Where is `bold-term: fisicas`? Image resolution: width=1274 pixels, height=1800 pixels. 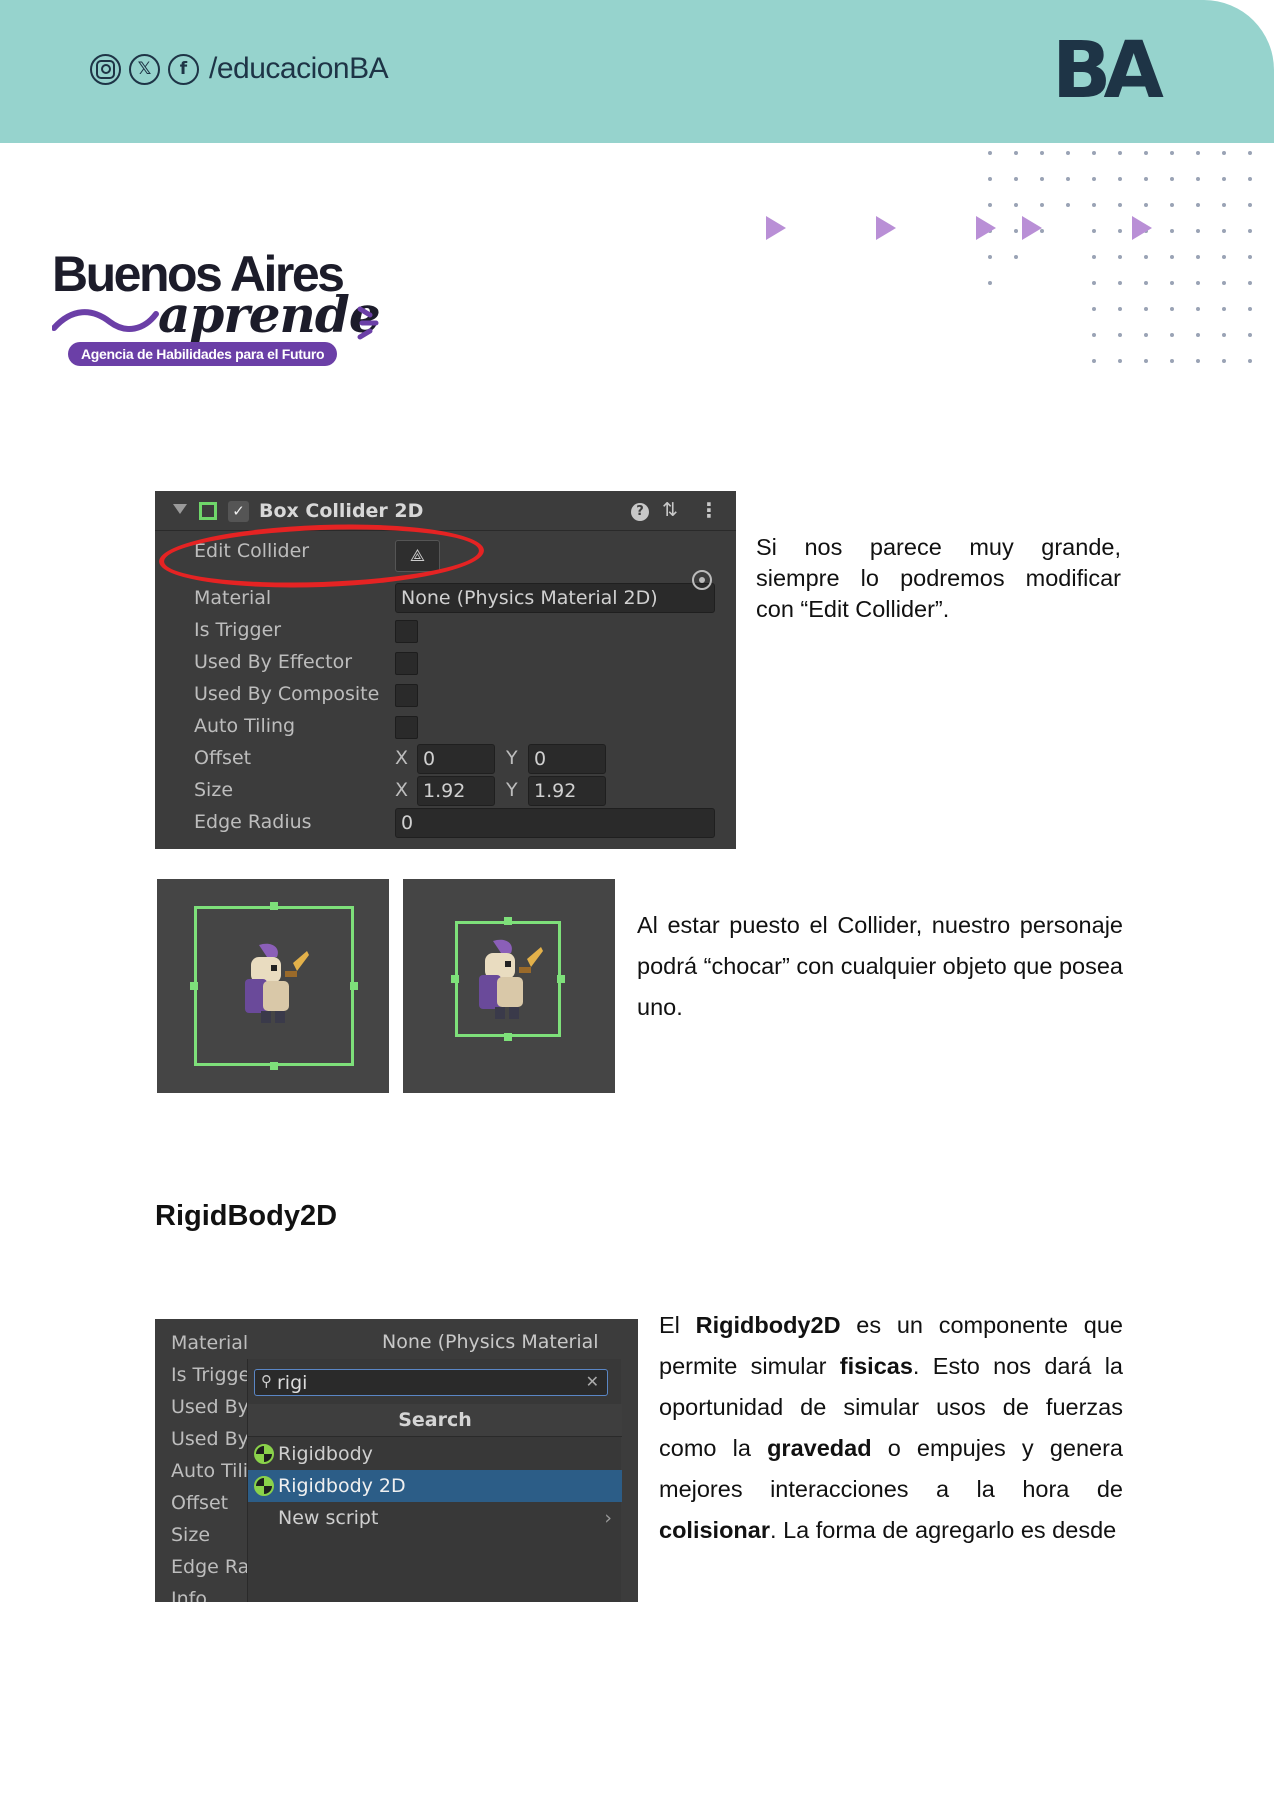
bold-term: fisicas is located at coordinates (876, 1366).